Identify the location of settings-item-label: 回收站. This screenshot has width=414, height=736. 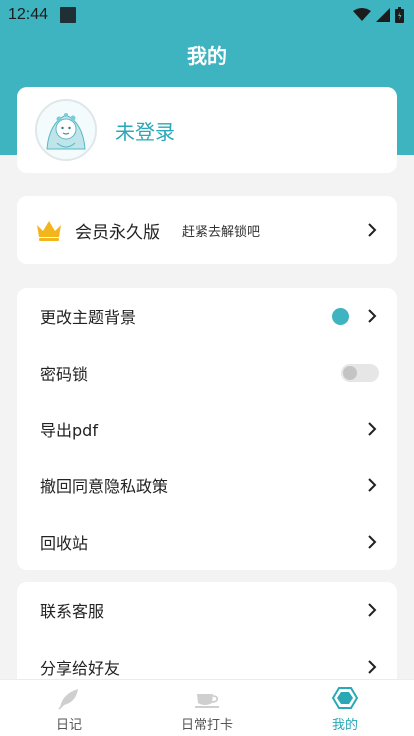
(64, 543).